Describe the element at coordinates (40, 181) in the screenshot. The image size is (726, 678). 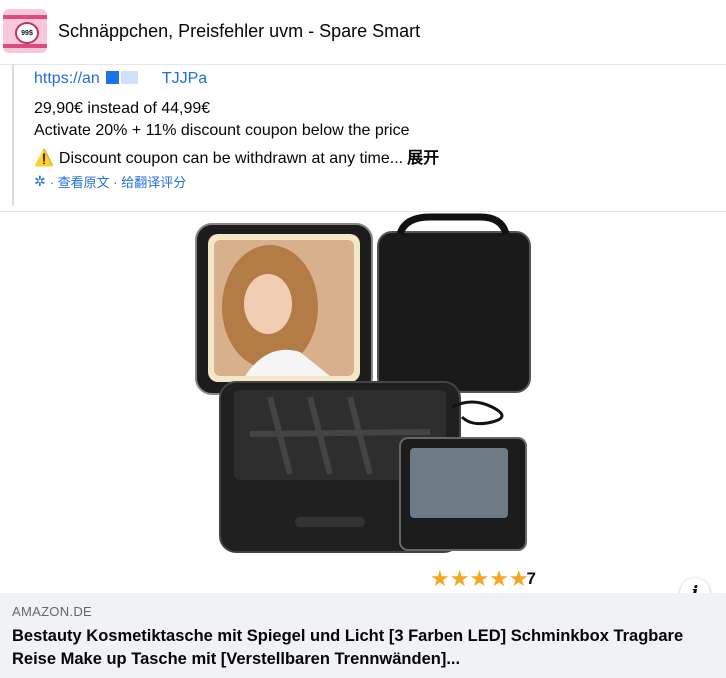
I see `gear-icon: ✲` at that location.